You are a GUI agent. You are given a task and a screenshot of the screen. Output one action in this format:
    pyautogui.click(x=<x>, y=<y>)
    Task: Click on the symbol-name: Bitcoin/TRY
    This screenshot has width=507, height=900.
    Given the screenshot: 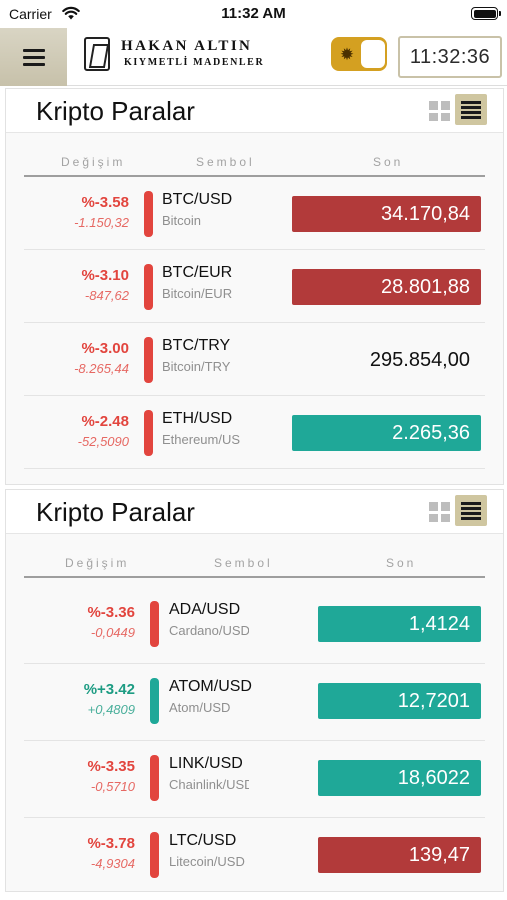 What is the action you would take?
    pyautogui.click(x=196, y=366)
    